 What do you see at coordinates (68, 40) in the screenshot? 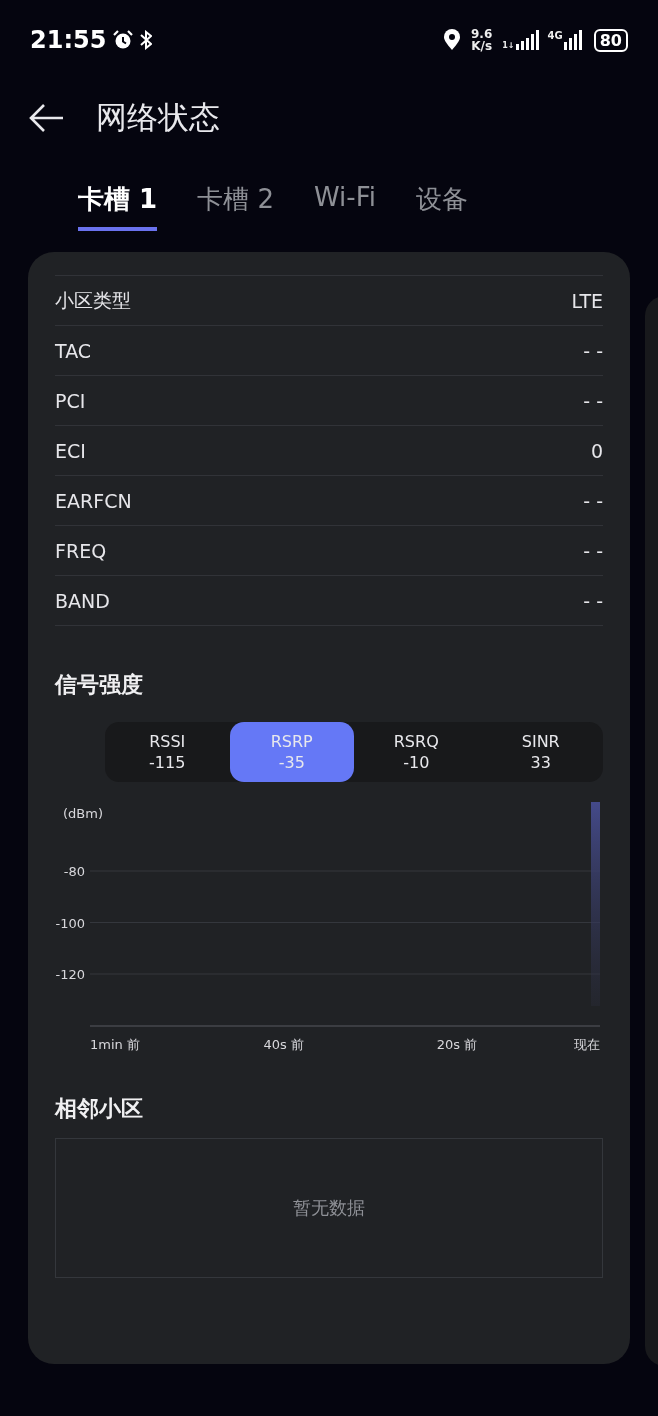
I see `clock-time: 21:55` at bounding box center [68, 40].